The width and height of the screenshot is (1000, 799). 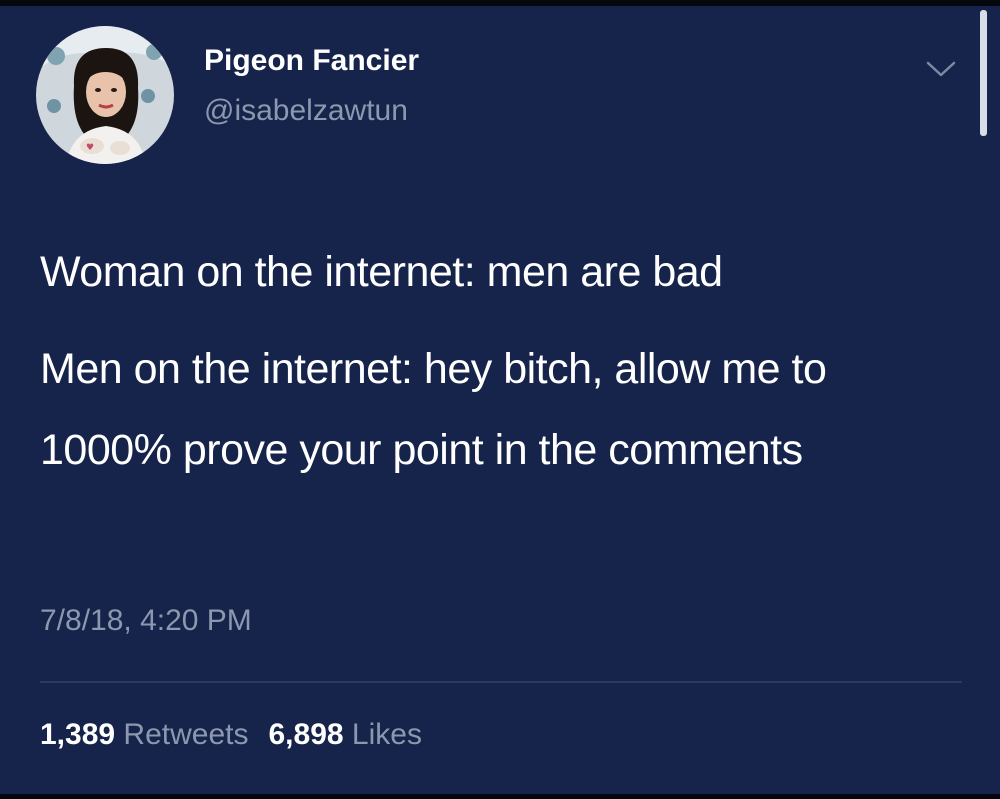 What do you see at coordinates (501, 682) in the screenshot?
I see `divider` at bounding box center [501, 682].